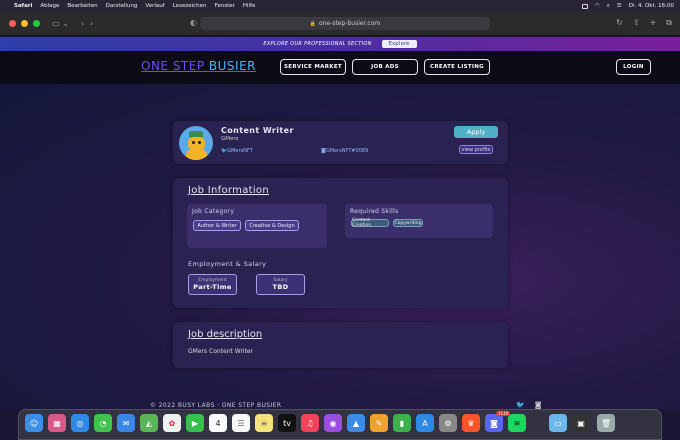 The height and width of the screenshot is (440, 680). Describe the element at coordinates (597, 6) in the screenshot. I see `wifi-icon: ◠` at that location.